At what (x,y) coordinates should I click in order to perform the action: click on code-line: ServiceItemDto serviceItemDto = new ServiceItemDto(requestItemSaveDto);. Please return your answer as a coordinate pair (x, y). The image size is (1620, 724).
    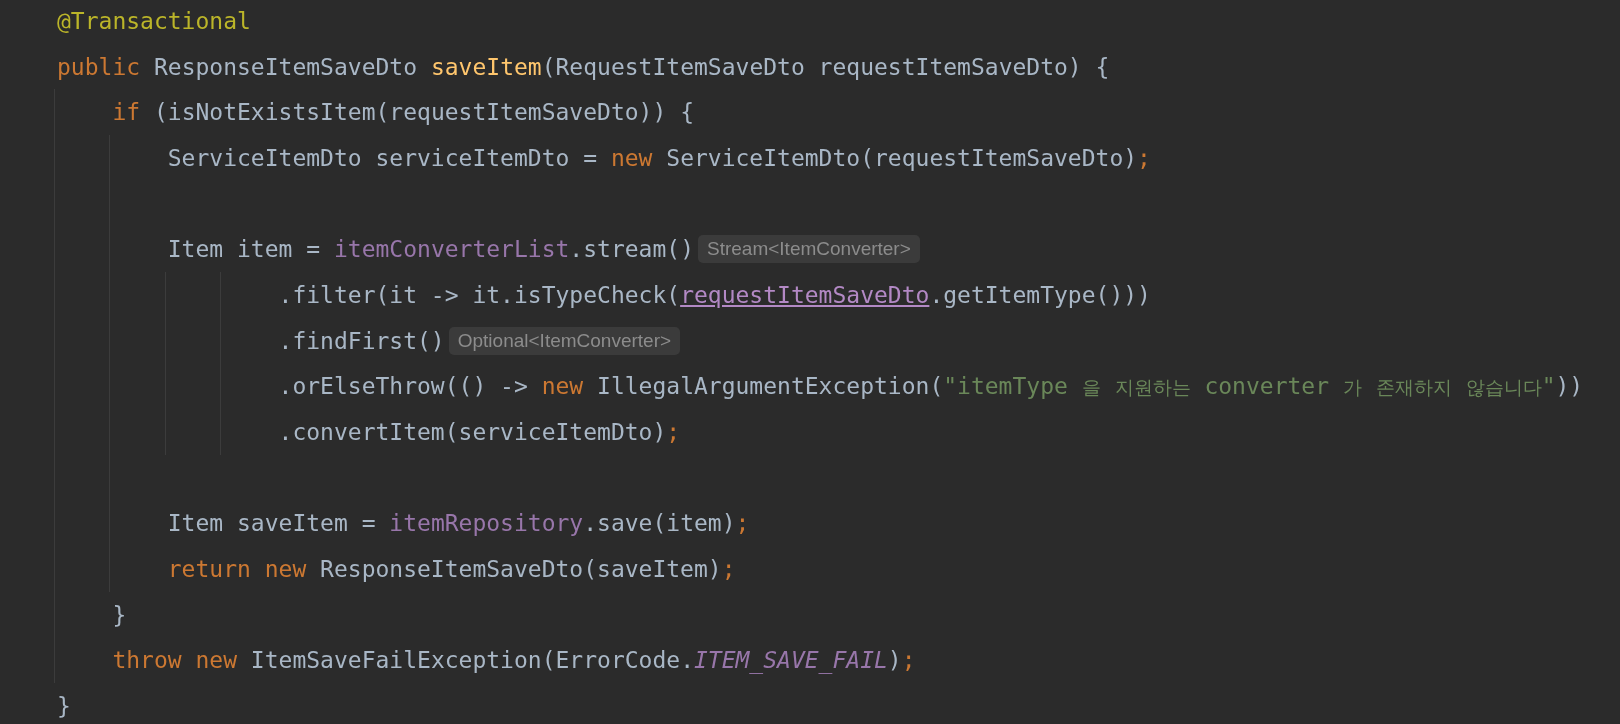
    Looking at the image, I should click on (658, 157).